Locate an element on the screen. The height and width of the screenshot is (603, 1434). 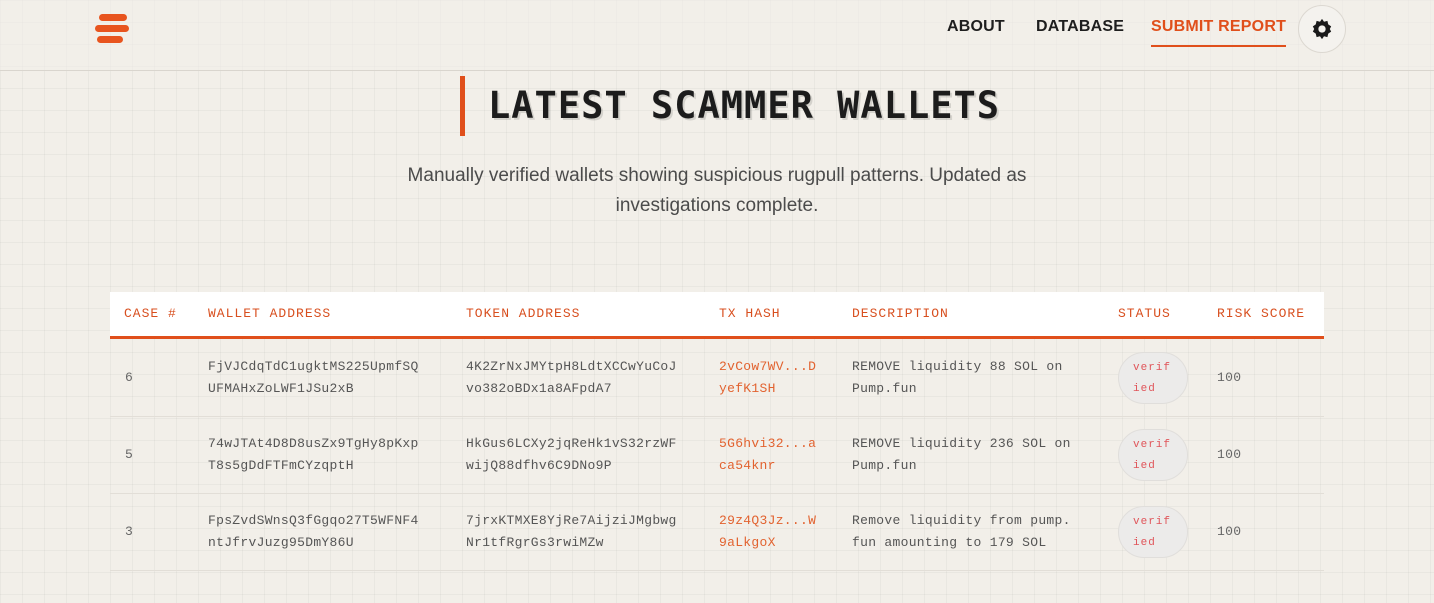
header-risk-score: RISK SCORE is located at coordinates (1261, 313).